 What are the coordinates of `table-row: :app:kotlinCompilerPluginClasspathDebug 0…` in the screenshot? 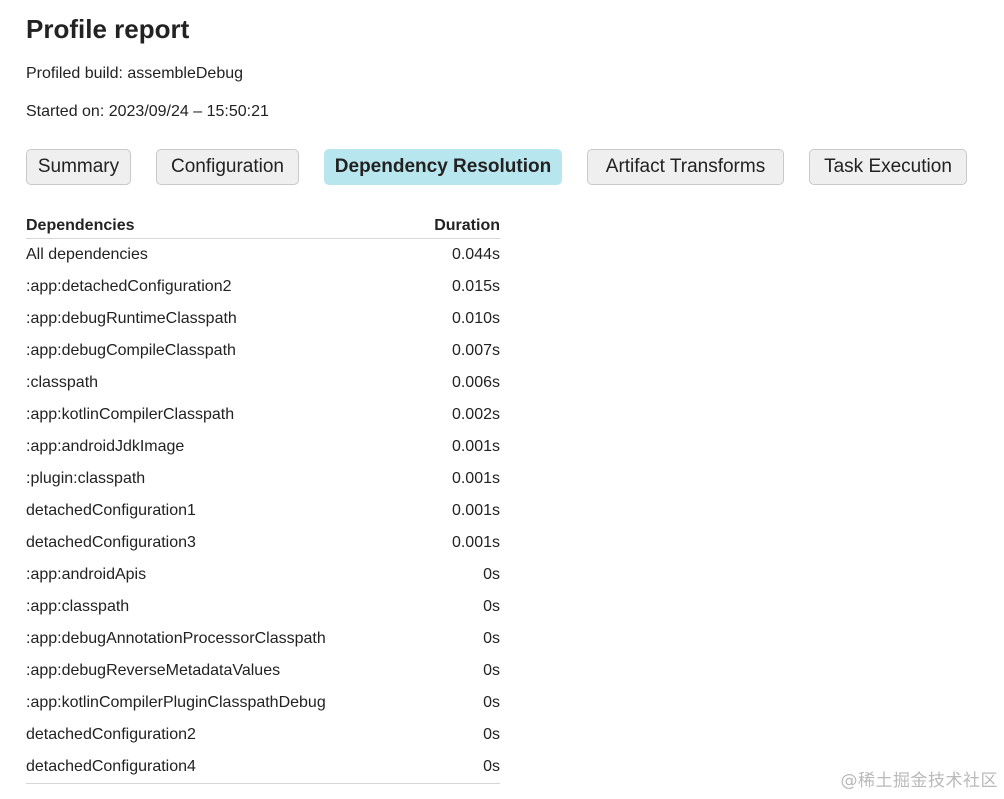 It's located at (263, 703).